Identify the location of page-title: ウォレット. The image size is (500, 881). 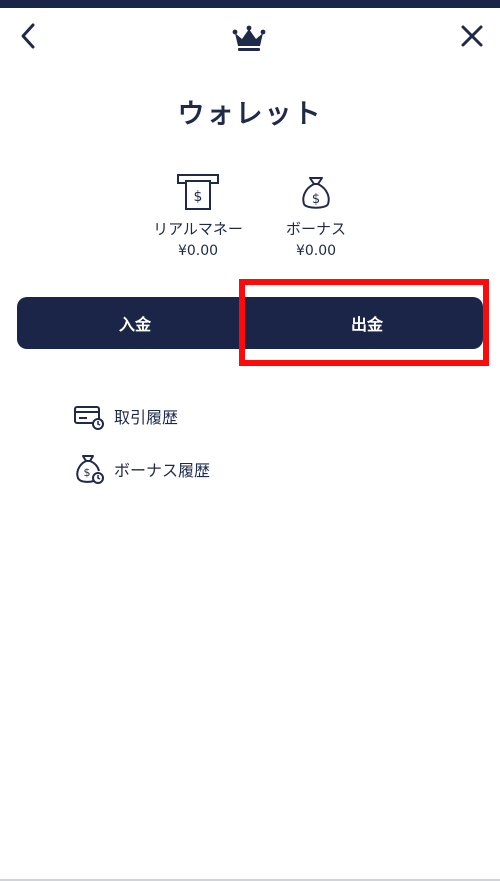
(250, 114).